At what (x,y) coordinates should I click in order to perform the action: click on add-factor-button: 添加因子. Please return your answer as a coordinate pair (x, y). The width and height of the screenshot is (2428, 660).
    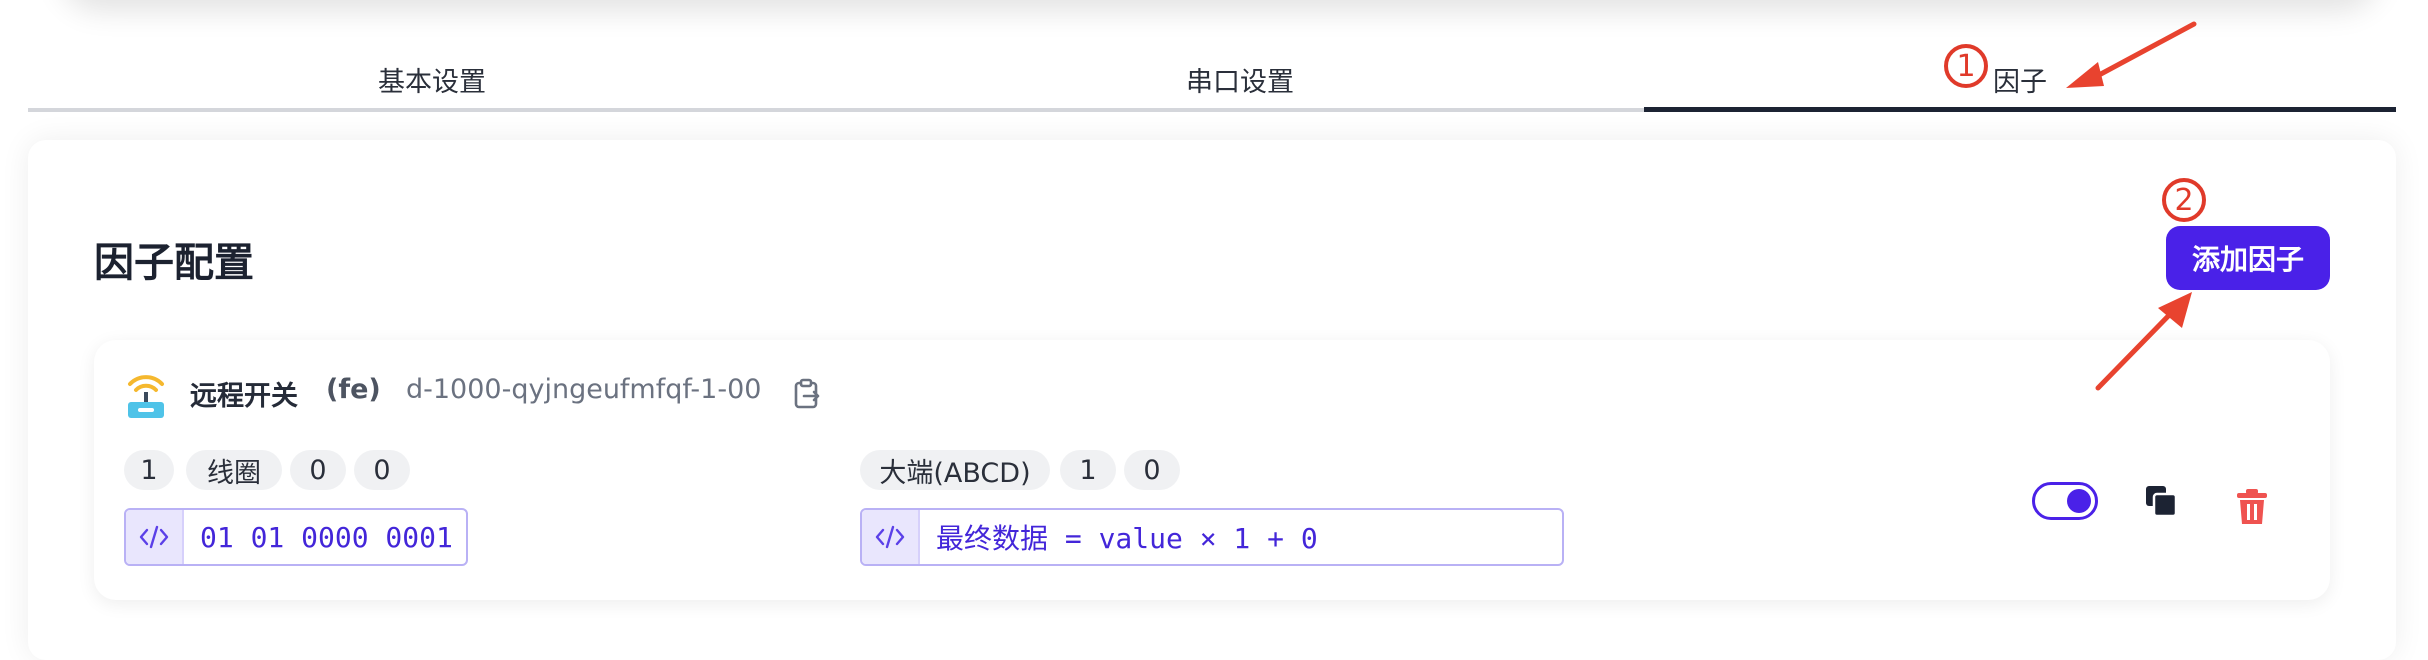
    Looking at the image, I should click on (2248, 258).